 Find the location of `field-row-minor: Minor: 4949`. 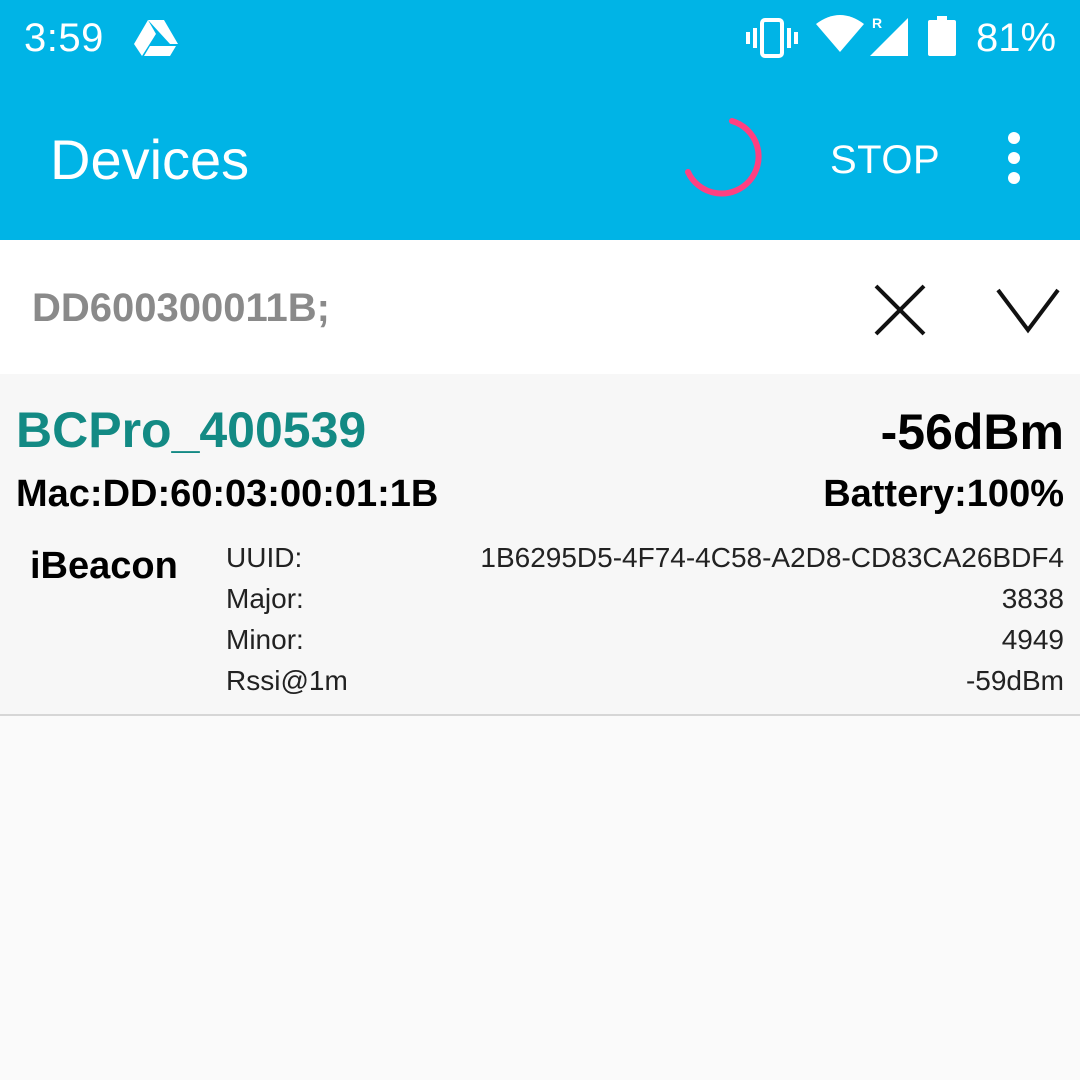

field-row-minor: Minor: 4949 is located at coordinates (645, 640).